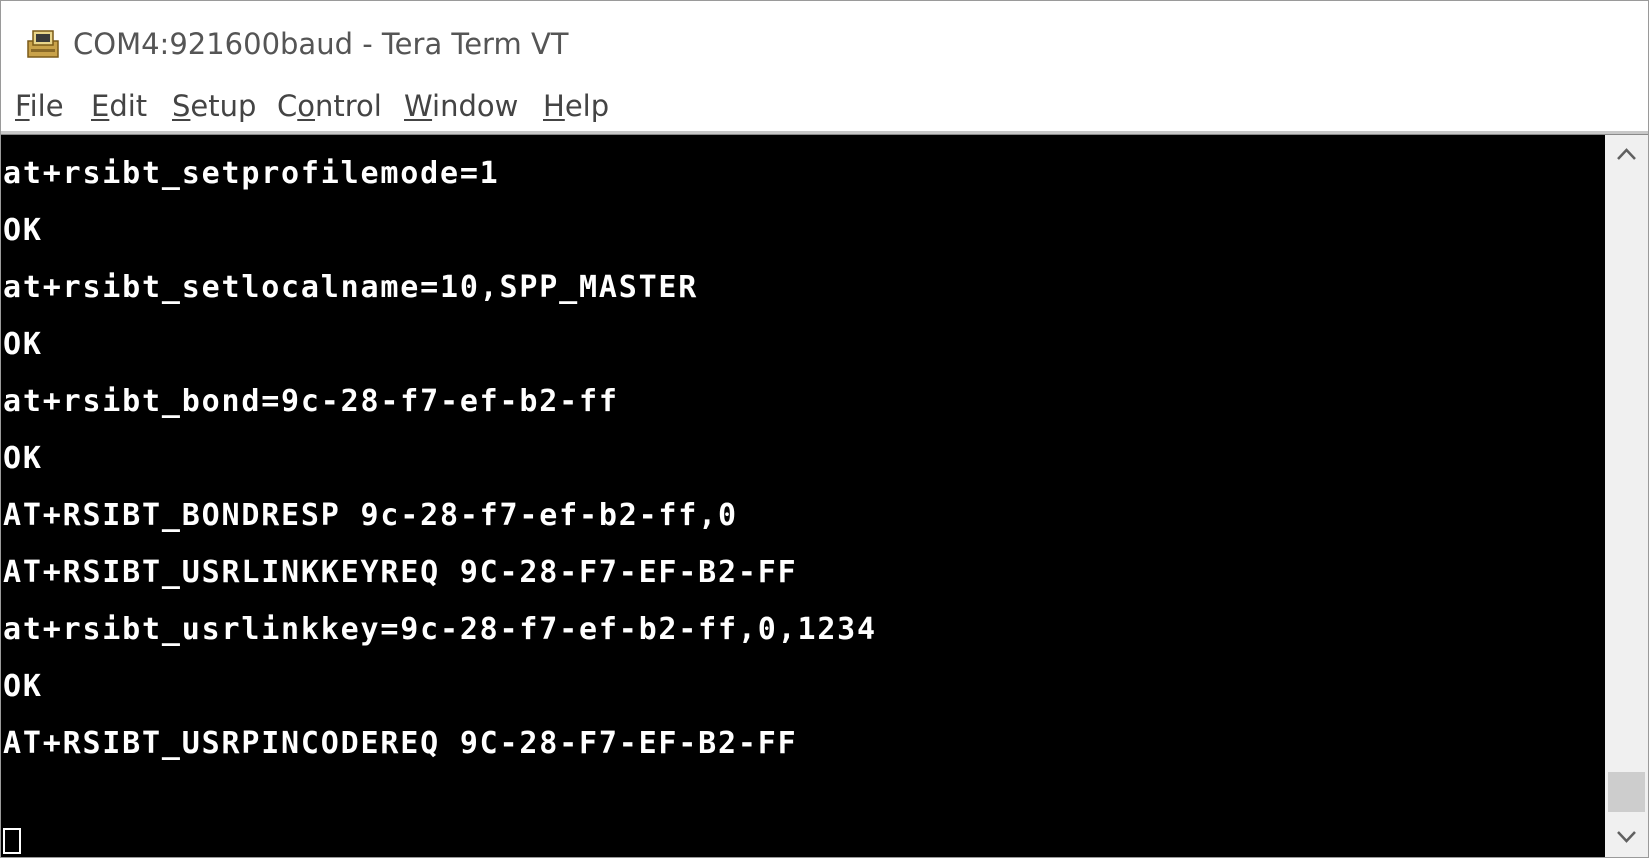 The height and width of the screenshot is (858, 1649). What do you see at coordinates (12, 841) in the screenshot?
I see `terminal-cursor` at bounding box center [12, 841].